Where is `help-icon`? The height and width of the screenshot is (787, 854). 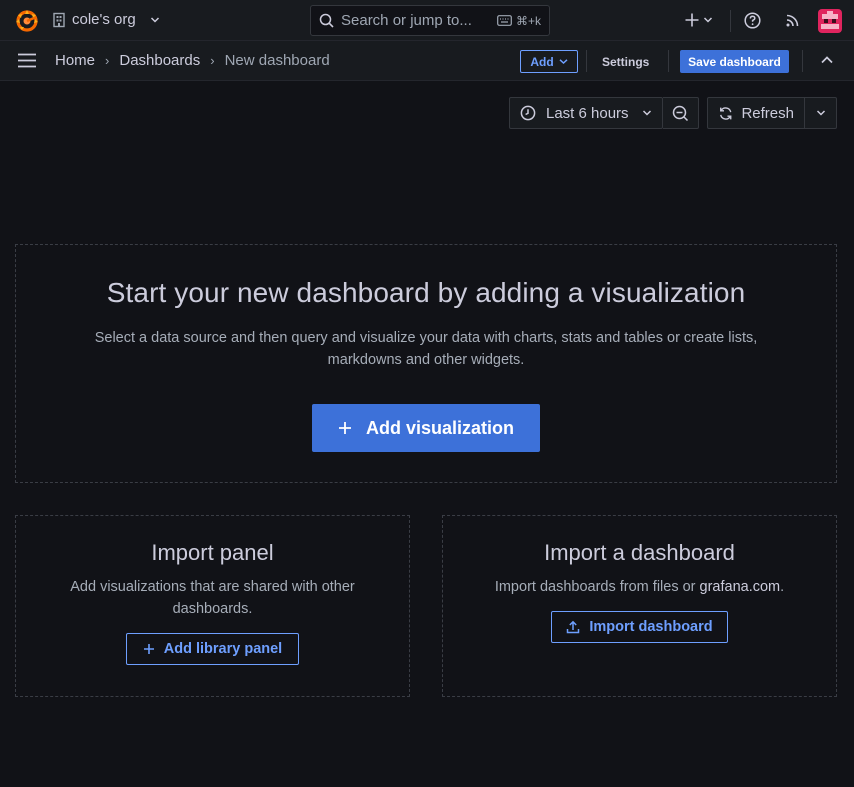 help-icon is located at coordinates (752, 20).